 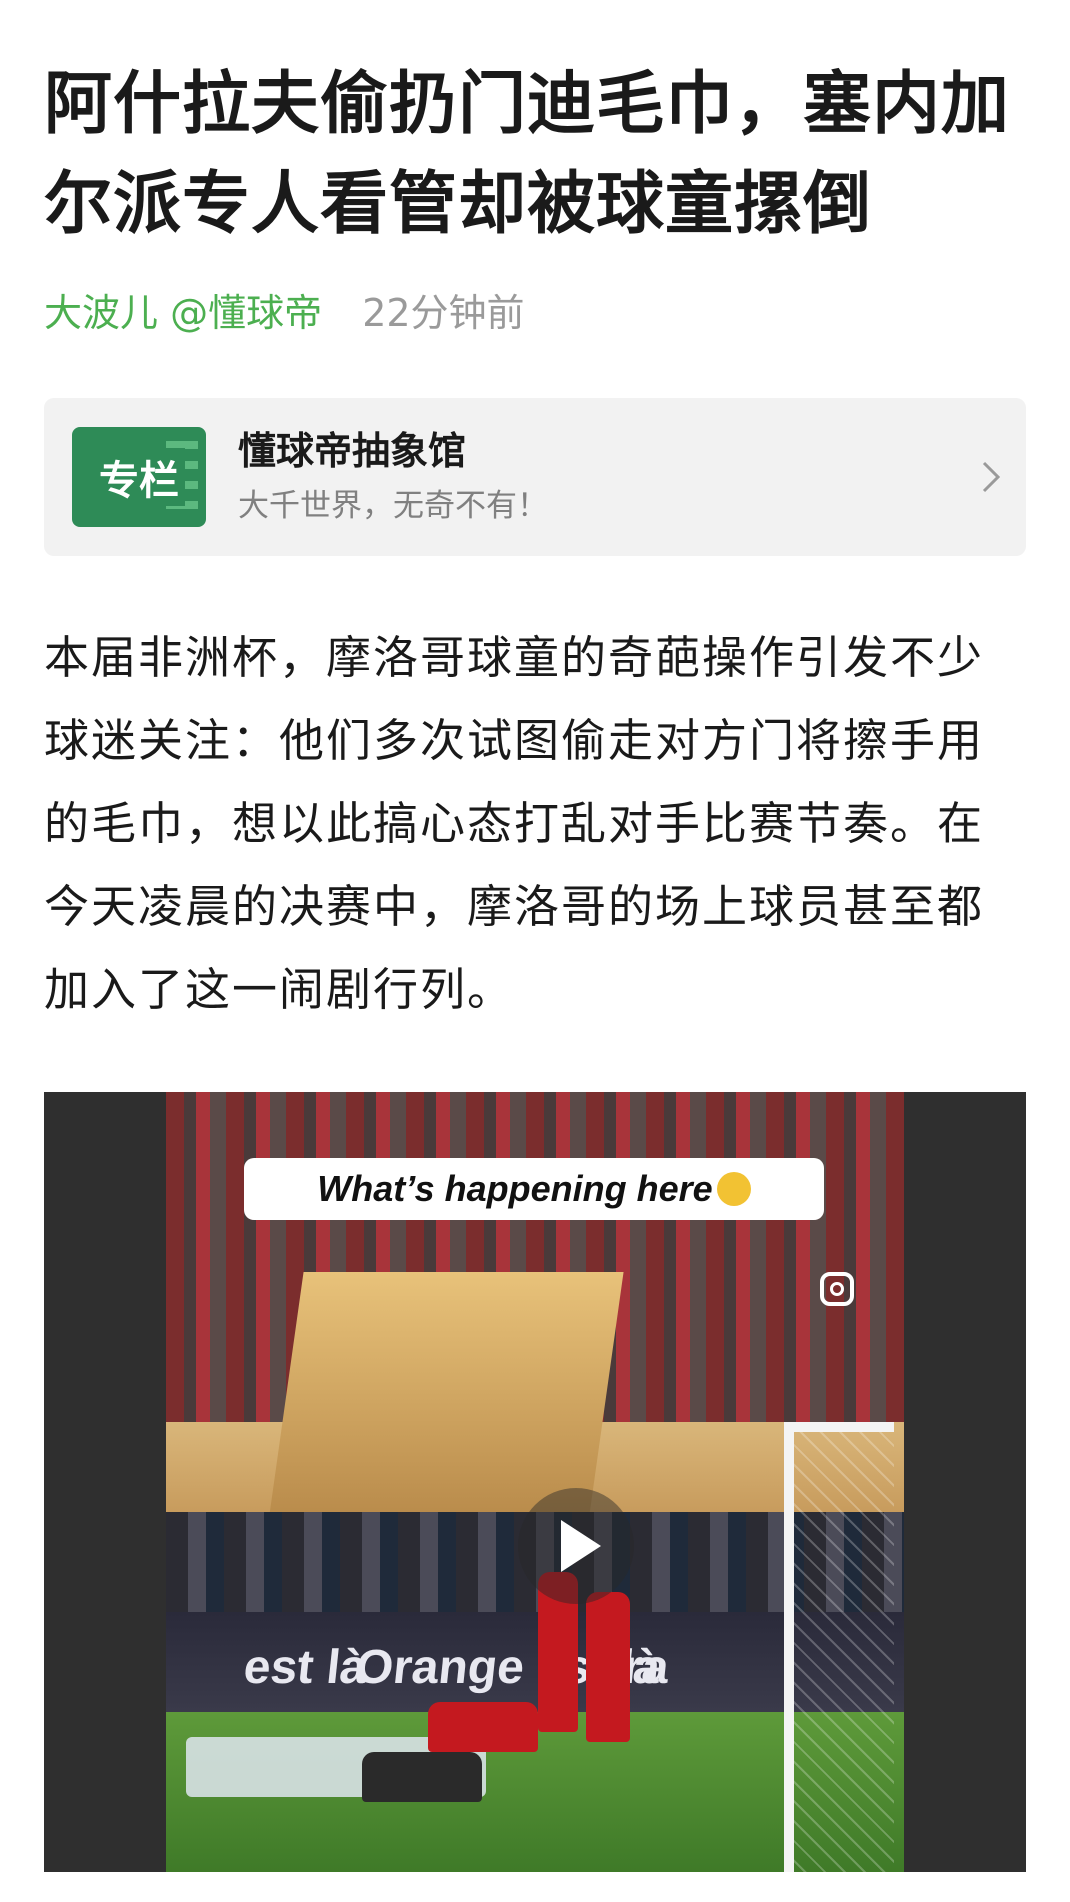 I want to click on video-caption-text: What’s happening here, so click(x=515, y=1188).